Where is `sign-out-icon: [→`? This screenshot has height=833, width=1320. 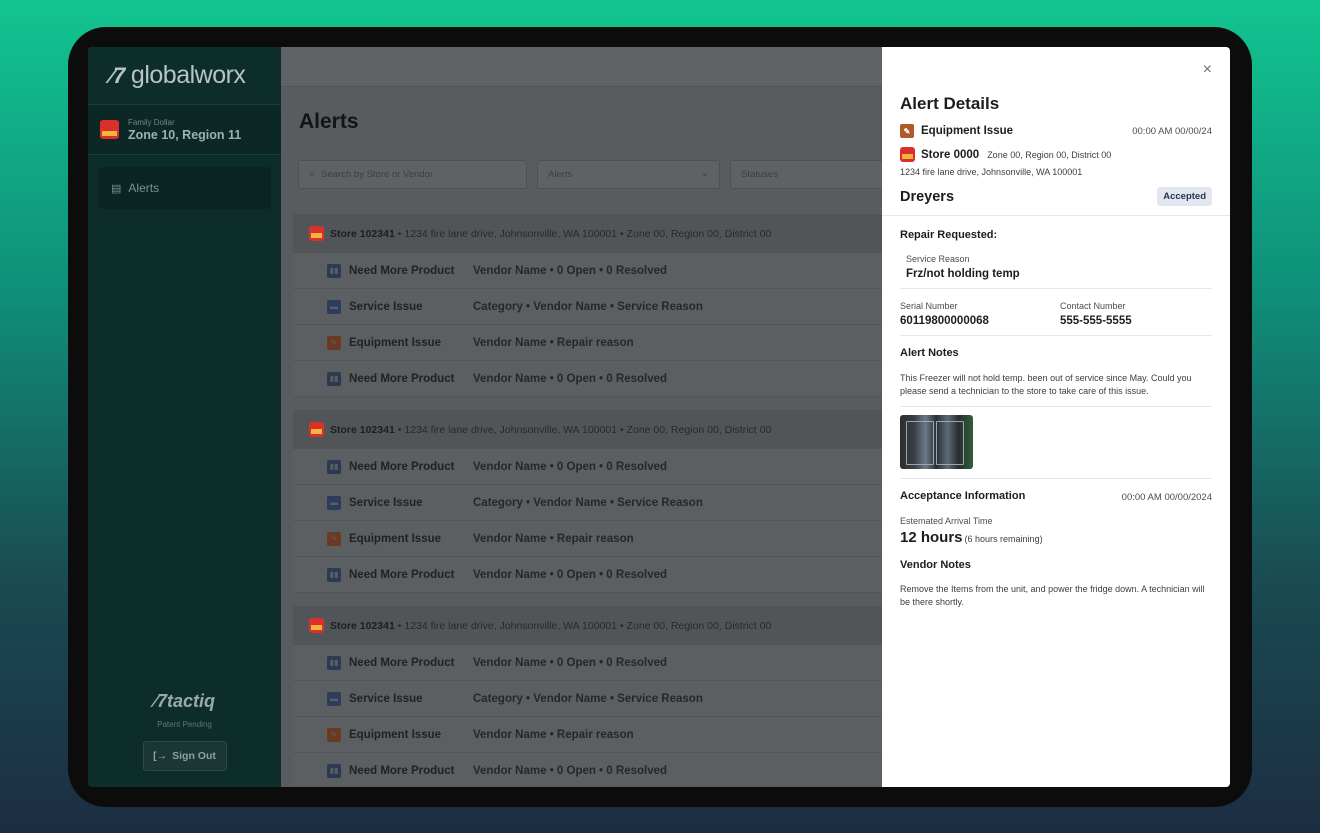
sign-out-icon: [→ is located at coordinates (160, 756).